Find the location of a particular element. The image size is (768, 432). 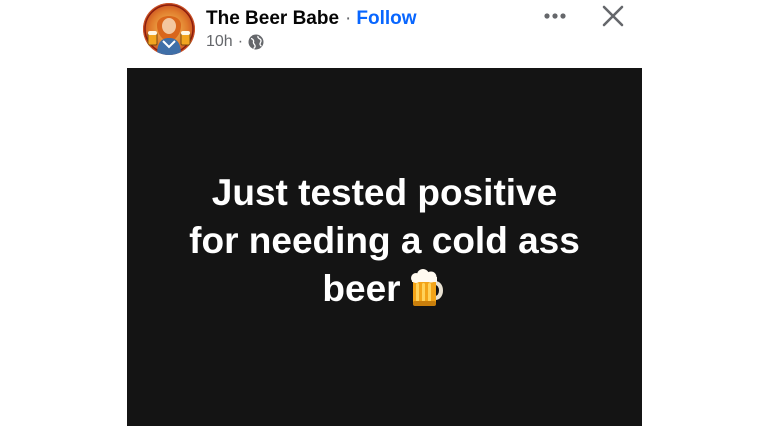

author-line: The Beer Babe · Follow is located at coordinates (311, 19).